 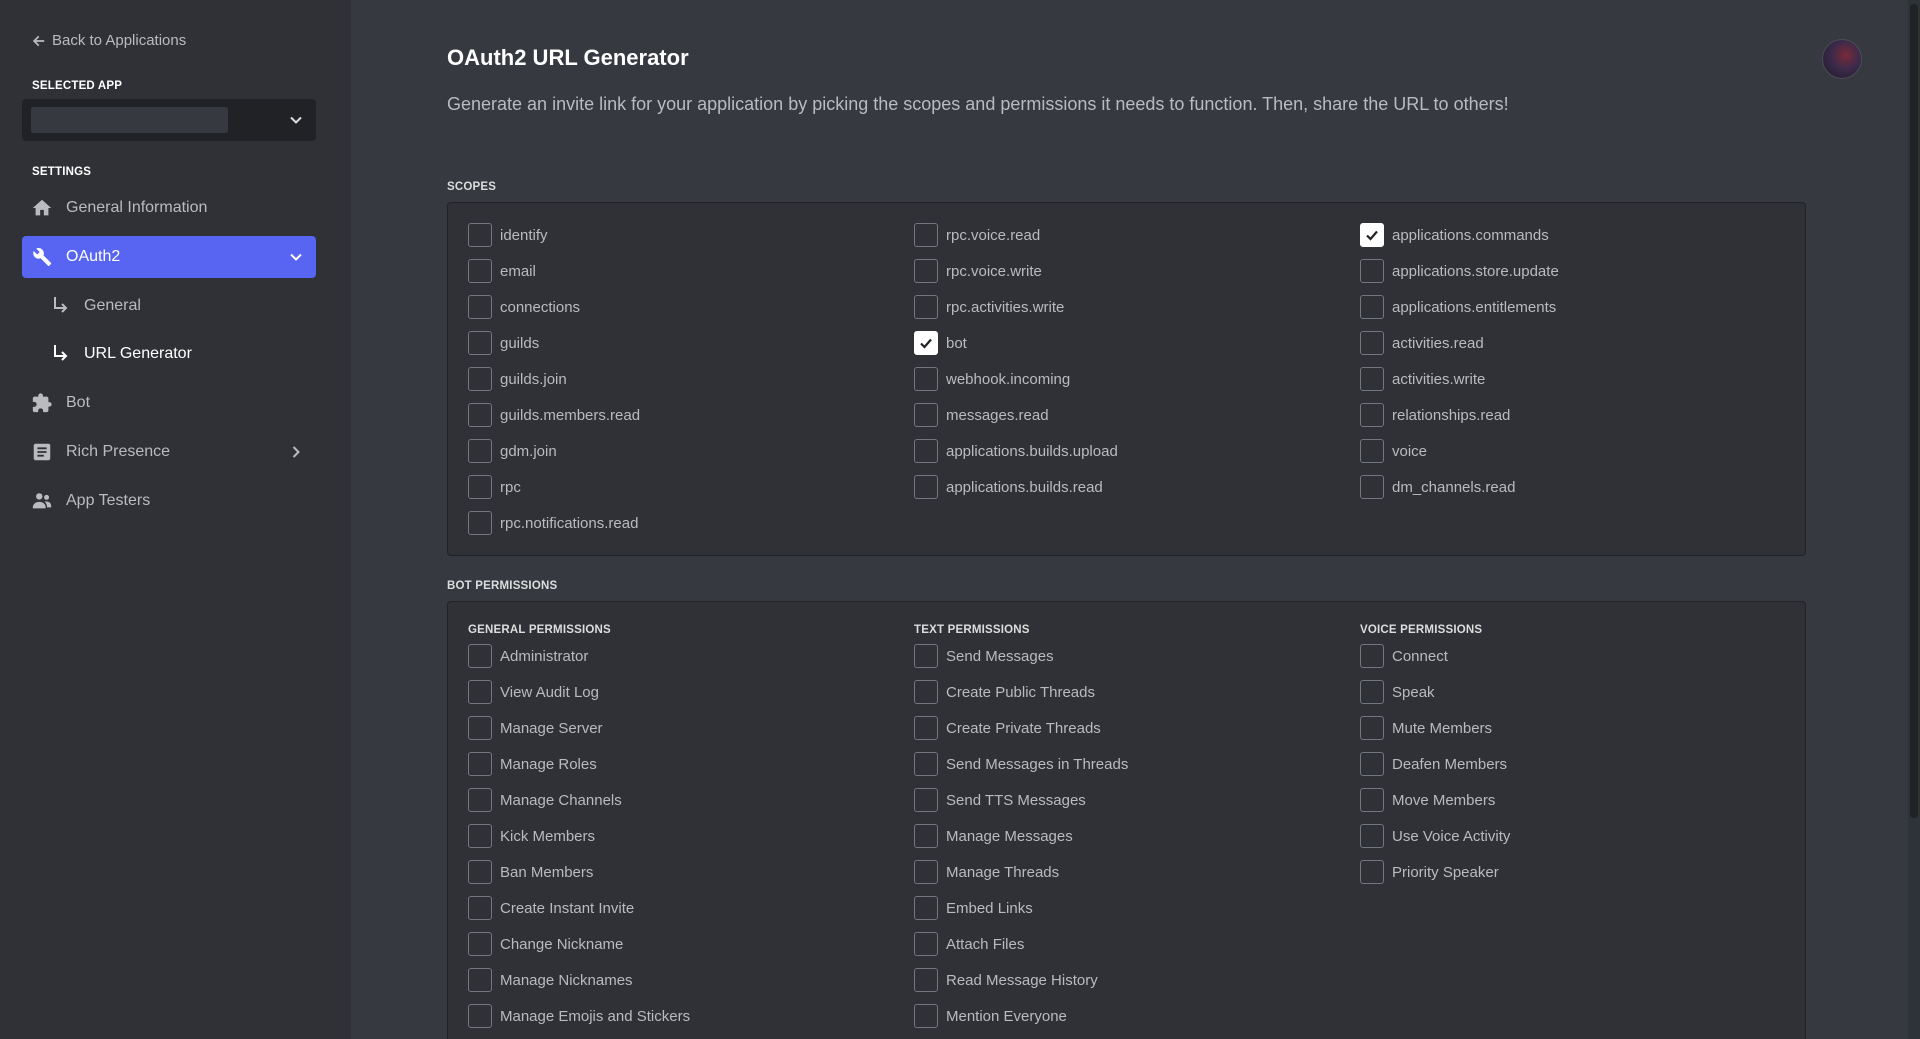 I want to click on avatar, so click(x=1842, y=59).